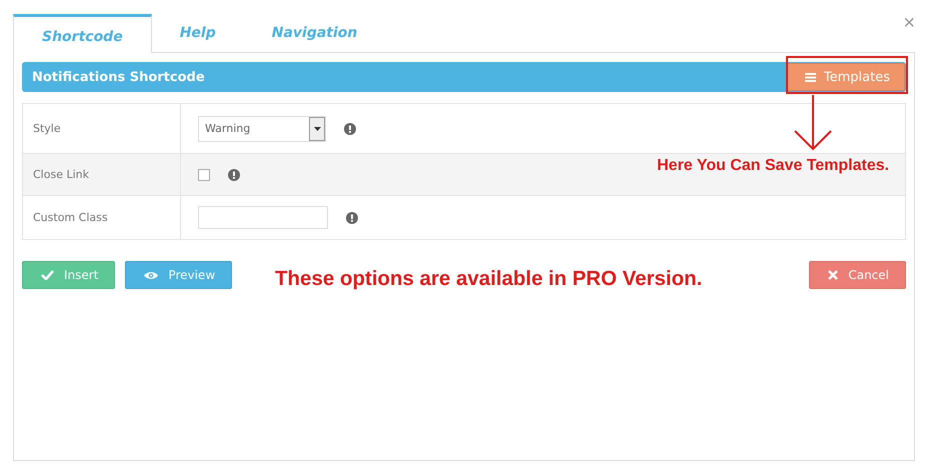 The width and height of the screenshot is (930, 465). I want to click on section-title: Notifications Shortcode, so click(118, 77).